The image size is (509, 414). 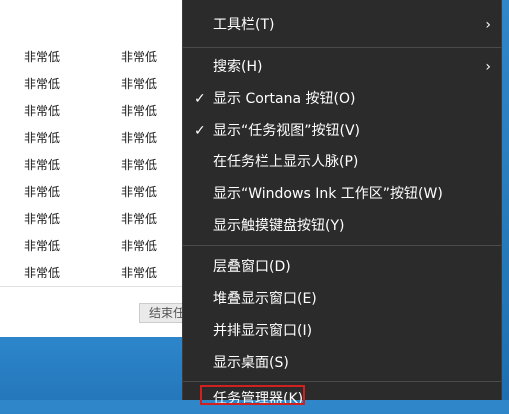 What do you see at coordinates (279, 226) in the screenshot?
I see `menu-item-label: 显示触摸键盘按钮(Y)` at bounding box center [279, 226].